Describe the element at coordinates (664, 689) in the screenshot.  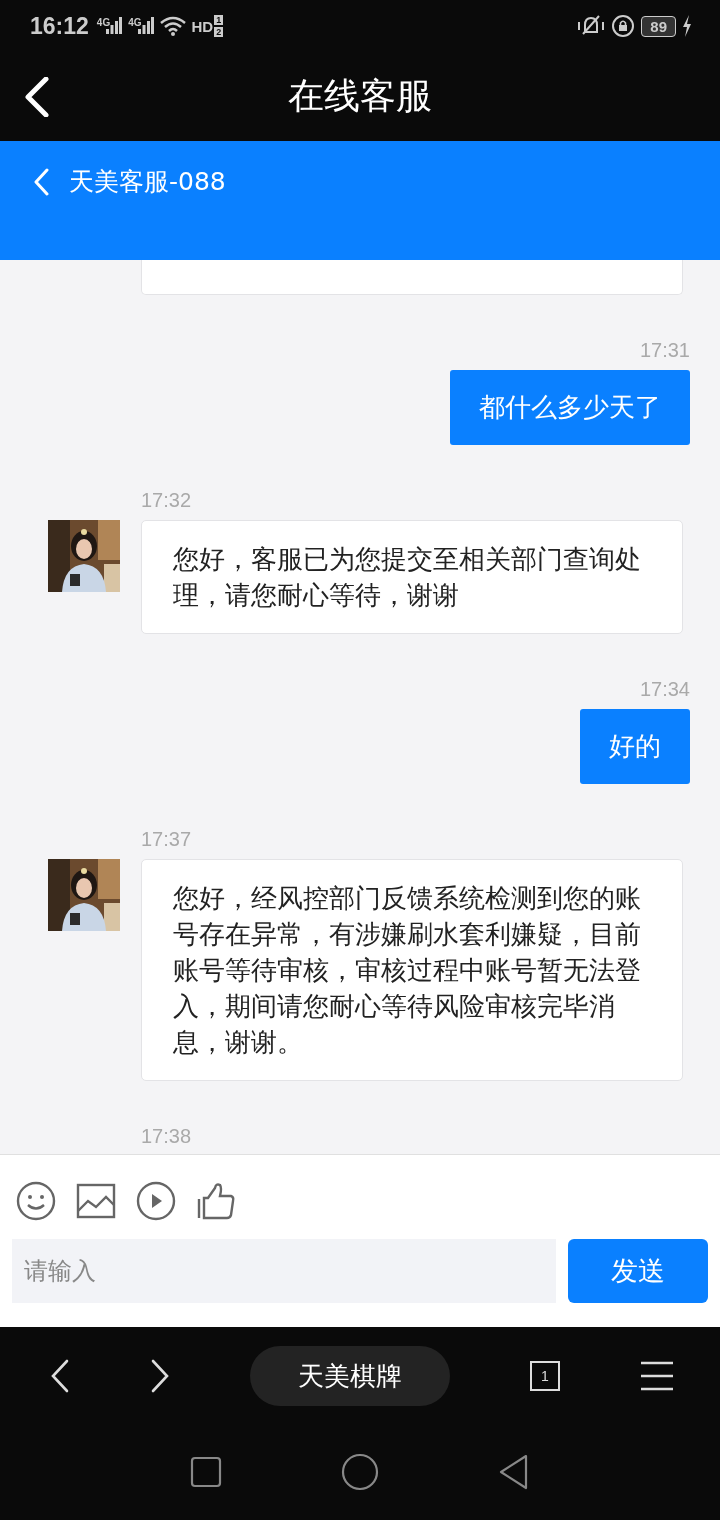
I see `message-time: 17:34` at that location.